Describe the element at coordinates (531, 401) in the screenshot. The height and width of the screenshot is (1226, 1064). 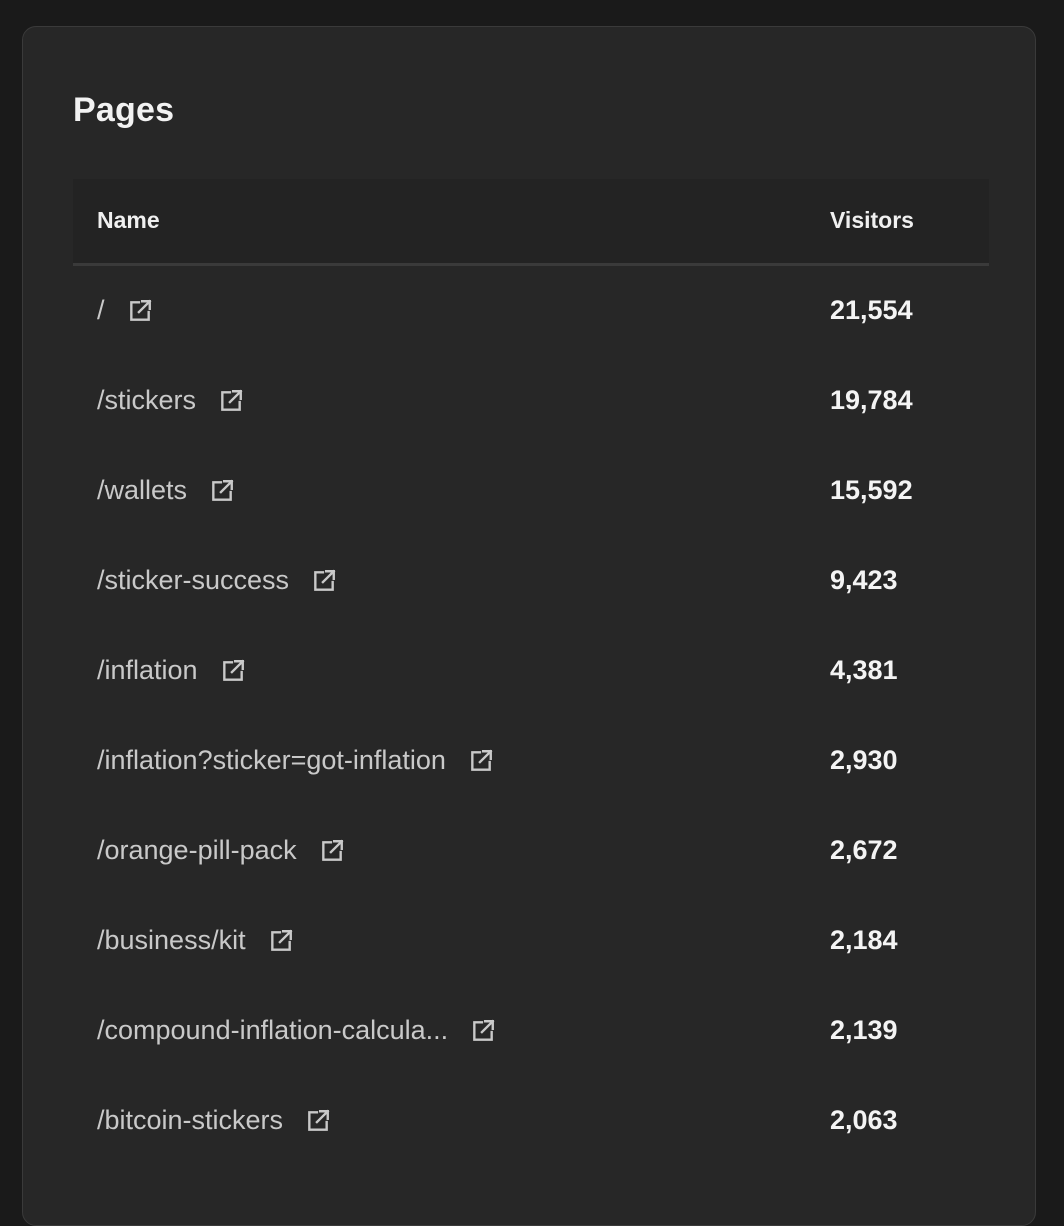
I see `table-row: /stickers 19,784` at that location.